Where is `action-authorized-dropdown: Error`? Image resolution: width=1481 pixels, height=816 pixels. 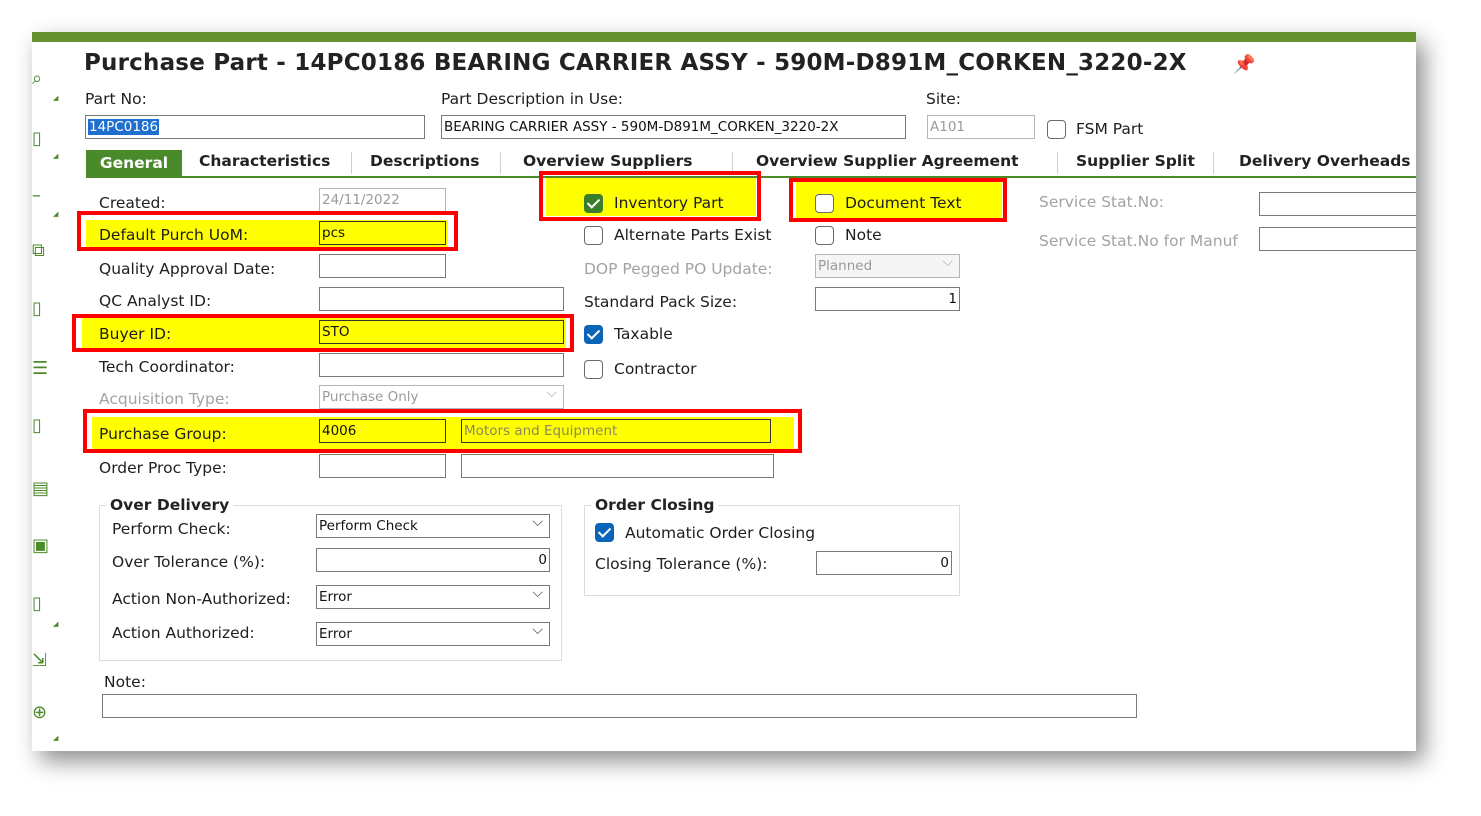 action-authorized-dropdown: Error is located at coordinates (433, 634).